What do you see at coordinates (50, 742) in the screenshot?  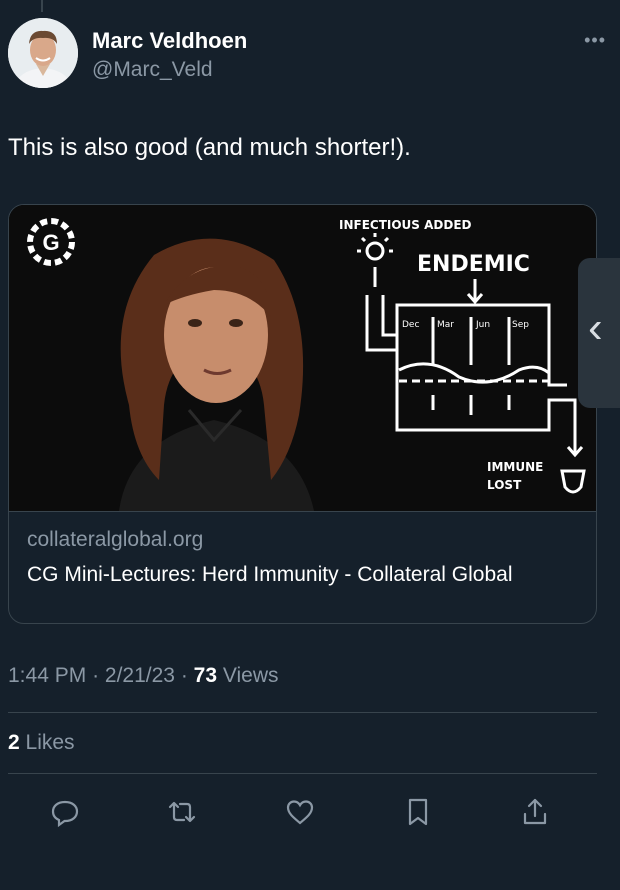 I see `likes-label: Likes` at bounding box center [50, 742].